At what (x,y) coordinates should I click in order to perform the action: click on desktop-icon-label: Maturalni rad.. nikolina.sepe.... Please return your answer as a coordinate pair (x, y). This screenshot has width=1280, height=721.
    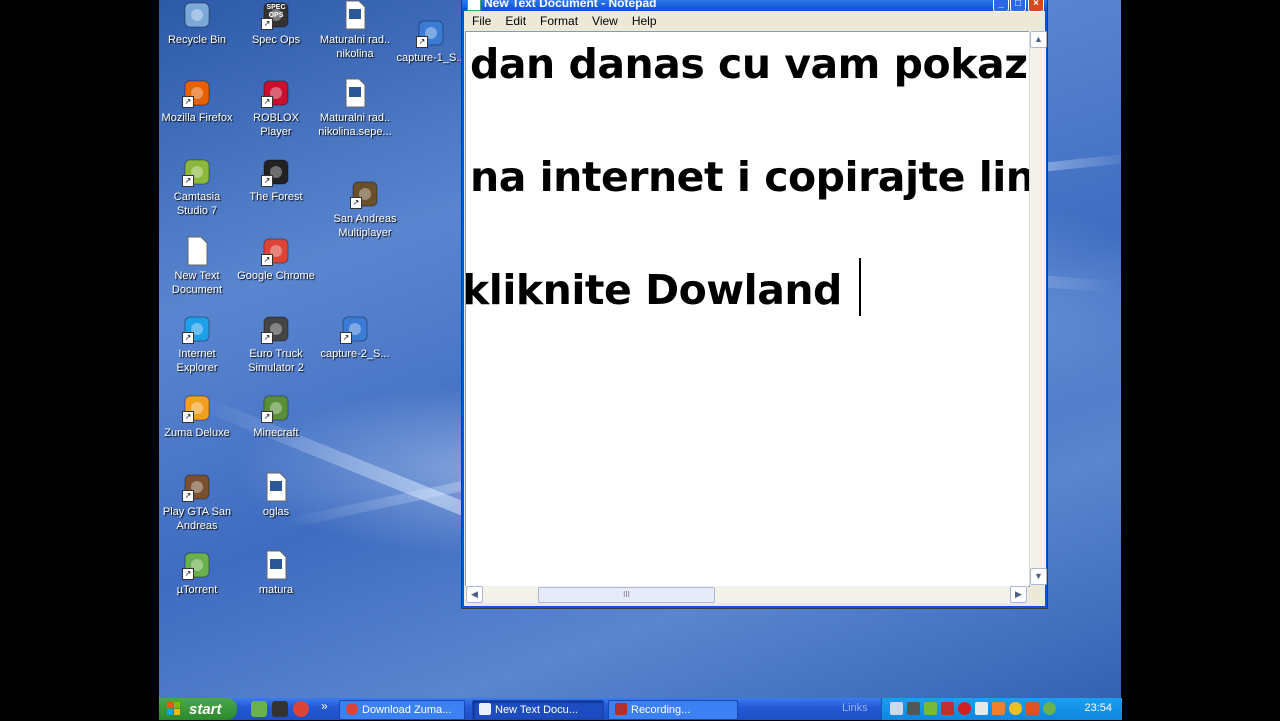
    Looking at the image, I should click on (355, 125).